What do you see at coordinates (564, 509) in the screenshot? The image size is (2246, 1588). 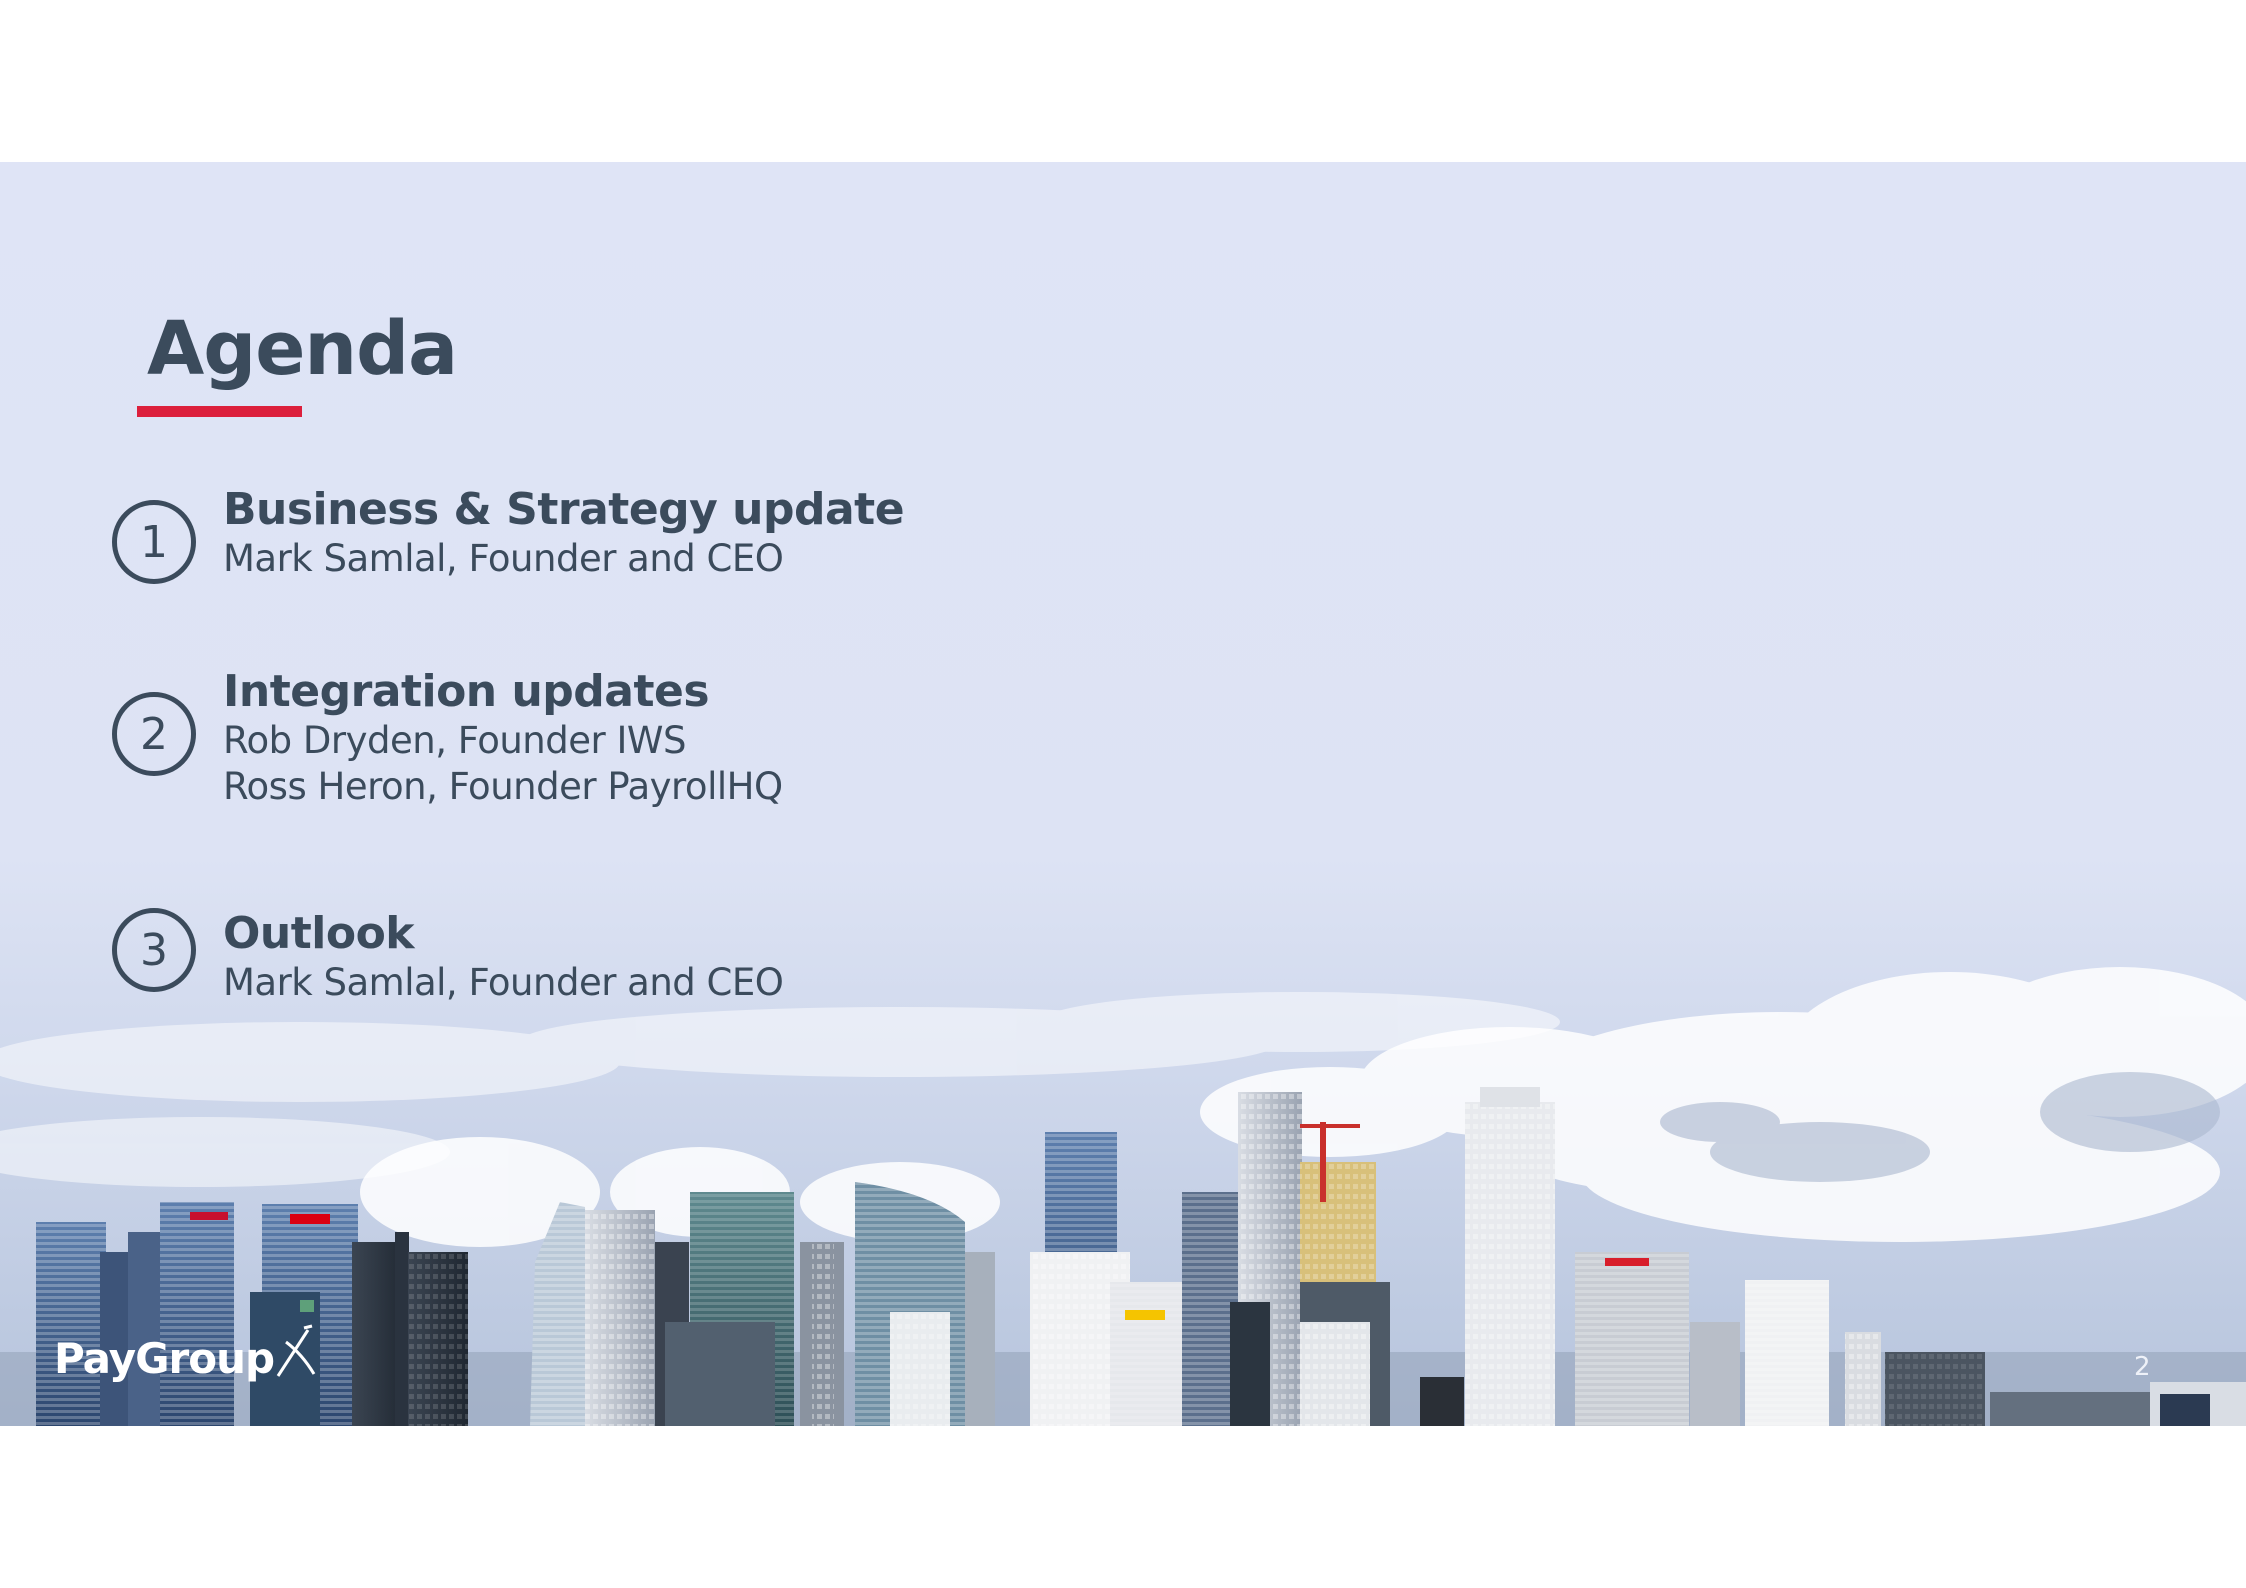 I see `agenda-item-1-title: Business & Strategy update` at bounding box center [564, 509].